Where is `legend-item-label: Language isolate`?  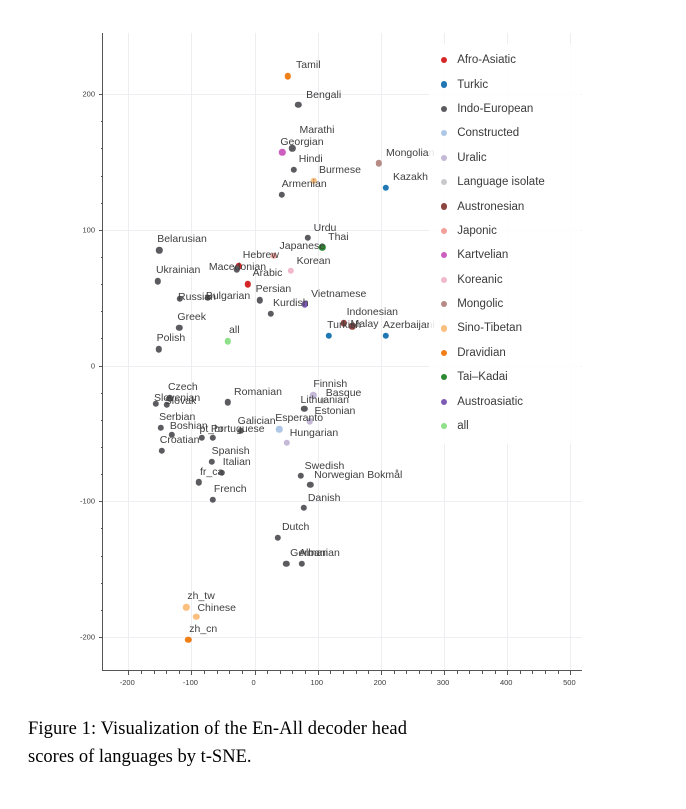 legend-item-label: Language isolate is located at coordinates (501, 182).